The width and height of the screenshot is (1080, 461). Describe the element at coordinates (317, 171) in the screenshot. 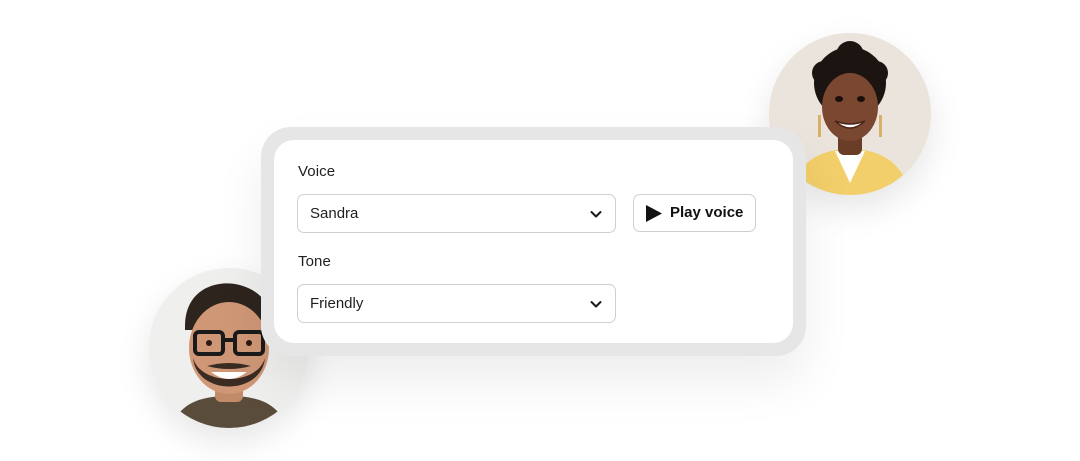

I see `voice-label: Voice` at that location.